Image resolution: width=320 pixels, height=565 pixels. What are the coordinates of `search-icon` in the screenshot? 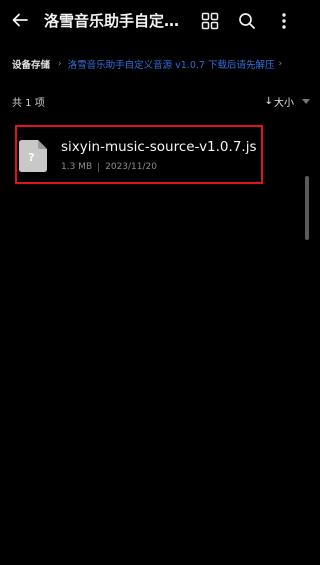 It's located at (247, 21).